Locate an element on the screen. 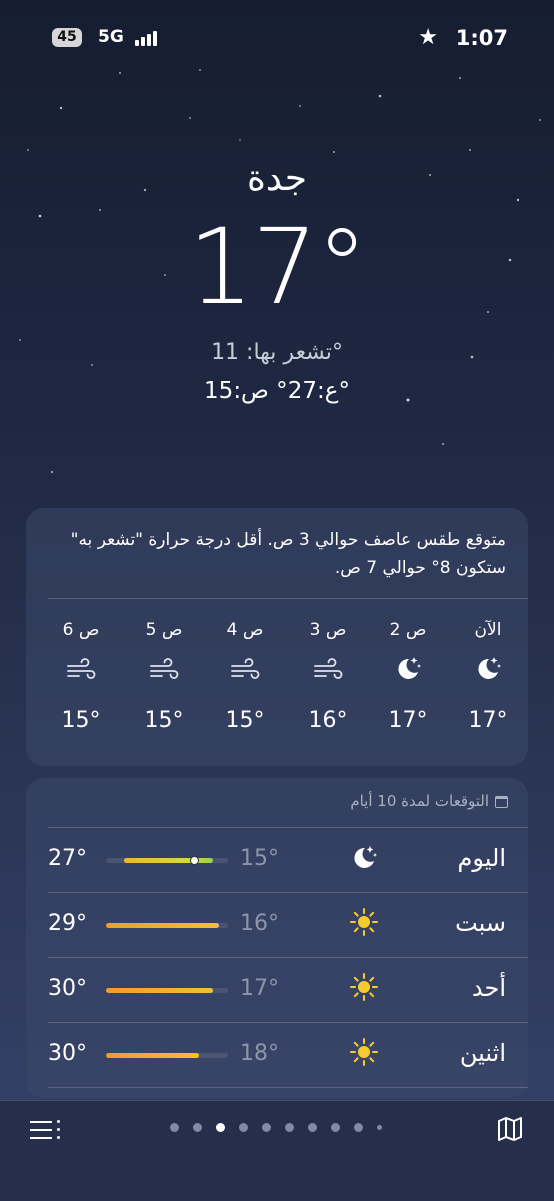  city-list-icon is located at coordinates (45, 1130).